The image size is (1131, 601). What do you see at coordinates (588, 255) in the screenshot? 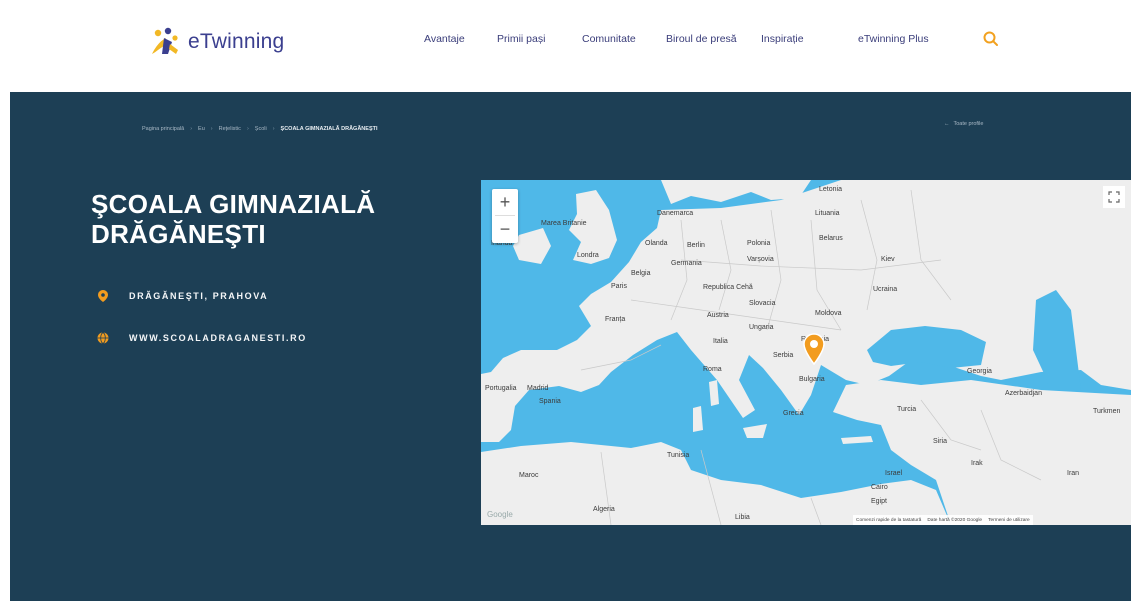
I see `map-label: Londra` at bounding box center [588, 255].